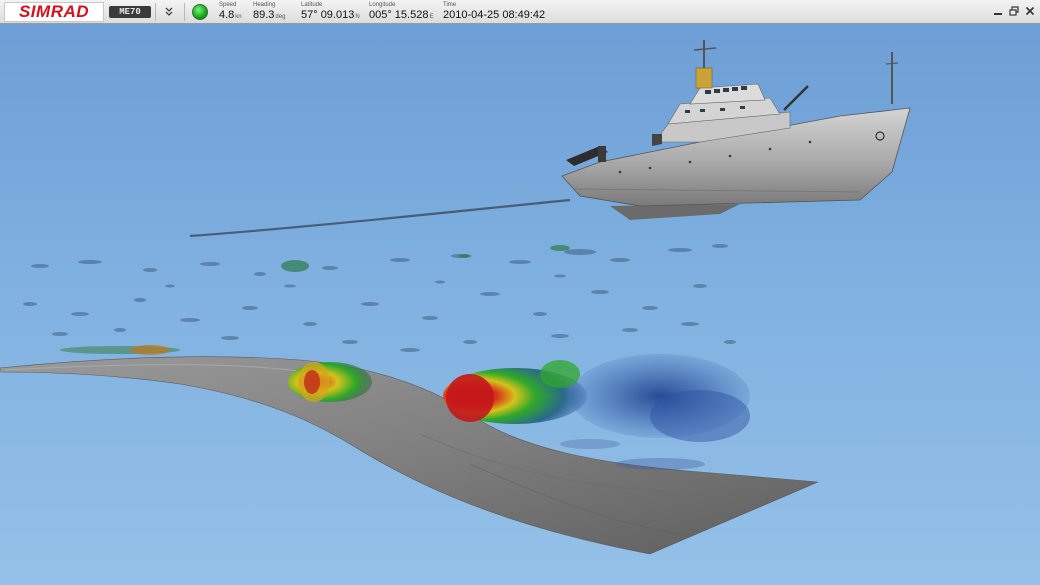 This screenshot has height=585, width=1040. What do you see at coordinates (379, 298) in the screenshot?
I see `echo-particles` at bounding box center [379, 298].